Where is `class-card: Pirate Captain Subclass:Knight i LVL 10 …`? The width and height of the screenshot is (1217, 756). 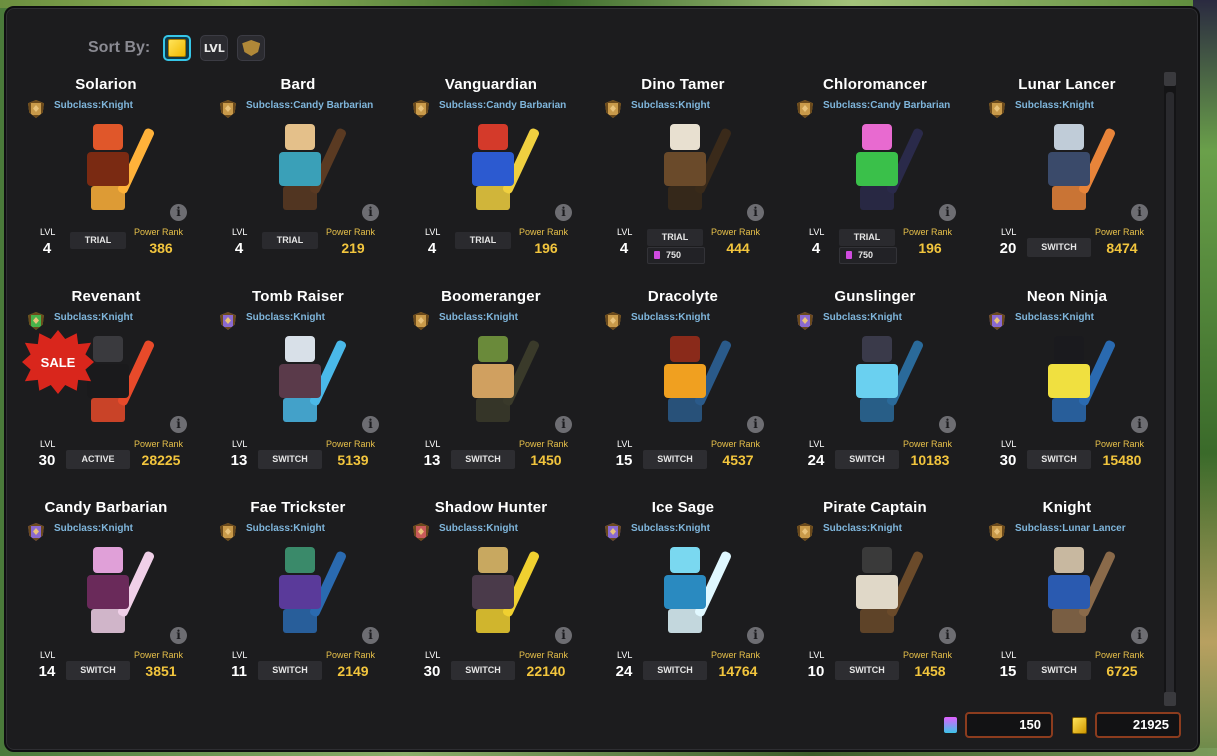
class-card: Pirate Captain Subclass:Knight i LVL 10 … is located at coordinates (875, 595).